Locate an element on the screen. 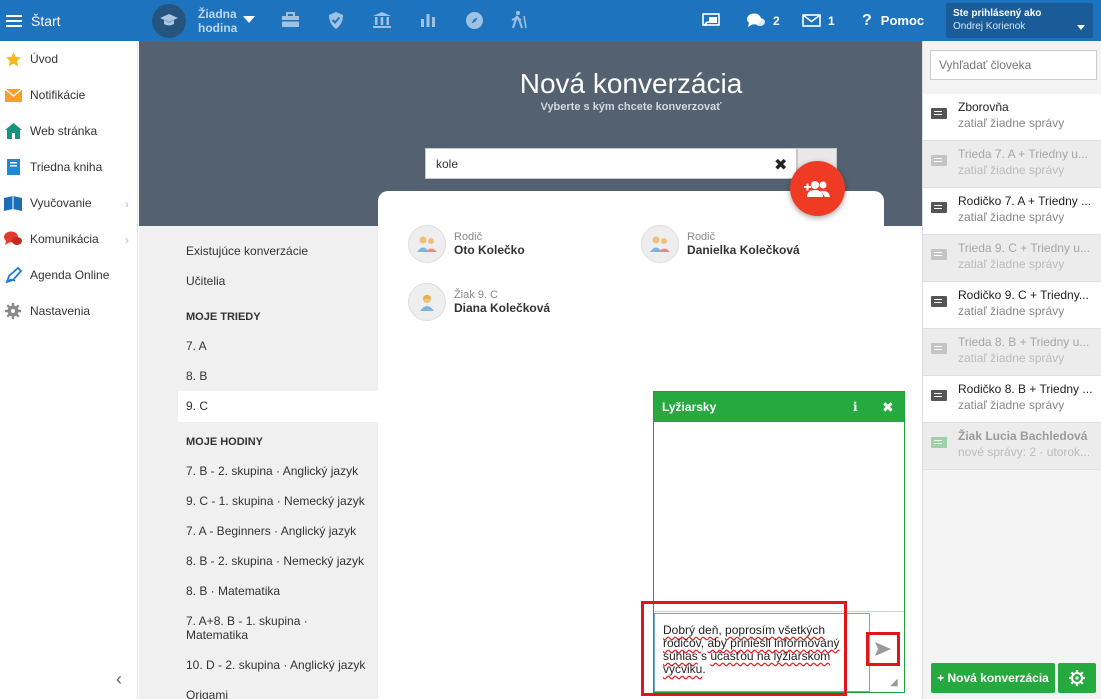  chat-settings-button is located at coordinates (1077, 678).